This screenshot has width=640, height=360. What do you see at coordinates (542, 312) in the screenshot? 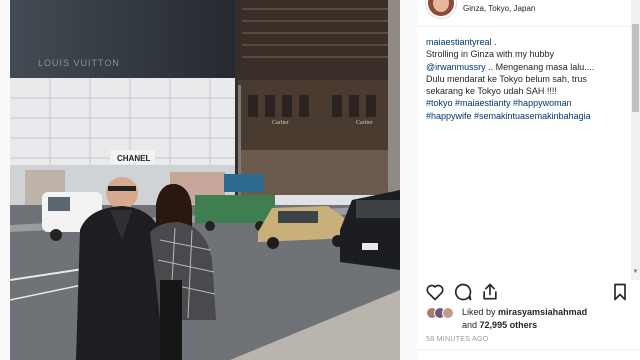
I see `liker-username-link: mirasyamsiahahmad` at bounding box center [542, 312].